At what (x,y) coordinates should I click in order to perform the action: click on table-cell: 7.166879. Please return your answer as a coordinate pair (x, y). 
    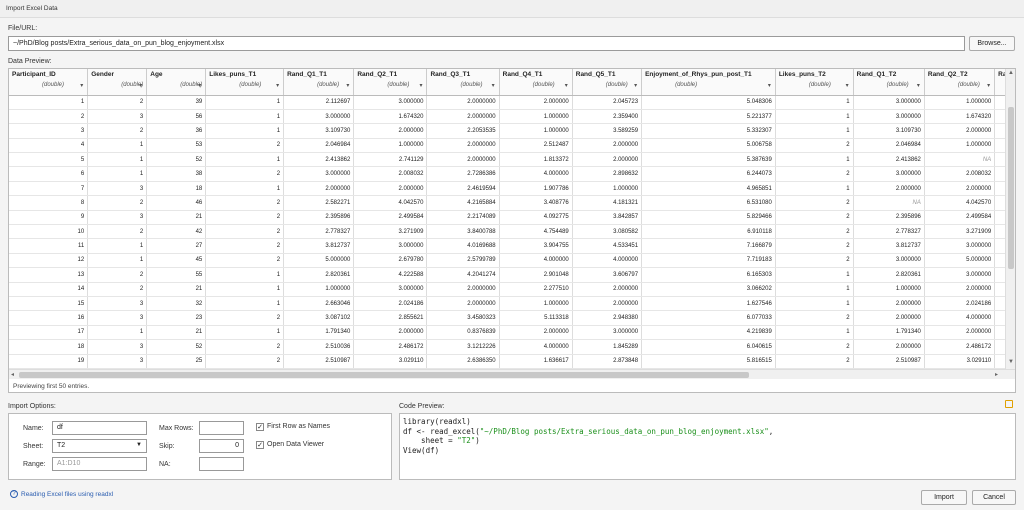
    Looking at the image, I should click on (708, 246).